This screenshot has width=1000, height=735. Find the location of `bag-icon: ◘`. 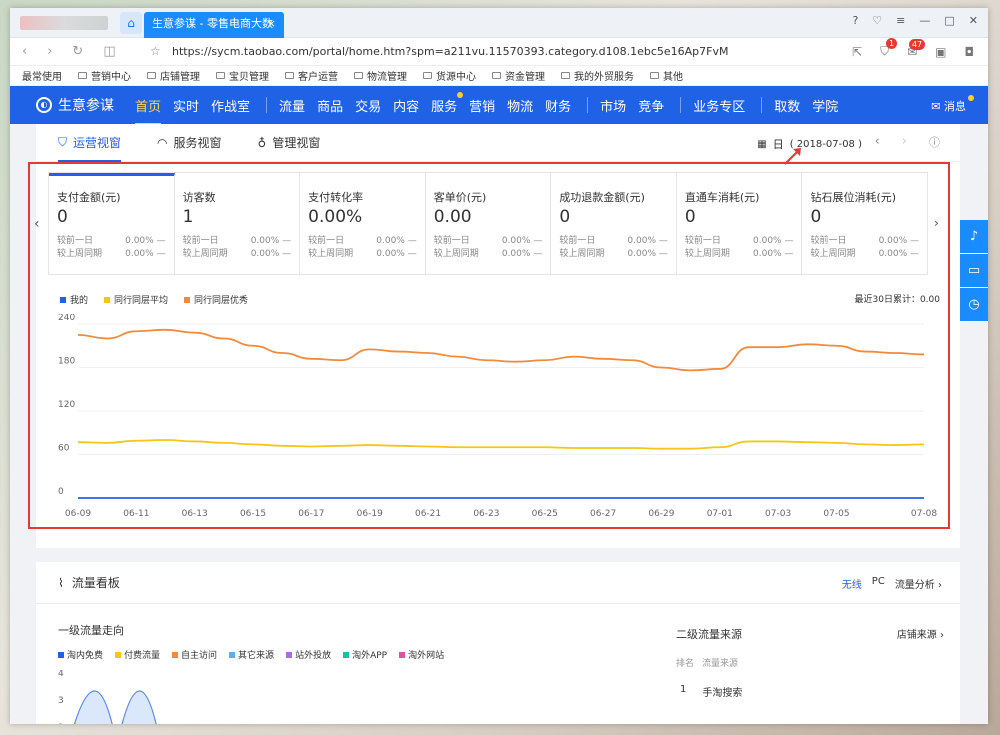

bag-icon: ◘ is located at coordinates (970, 52).